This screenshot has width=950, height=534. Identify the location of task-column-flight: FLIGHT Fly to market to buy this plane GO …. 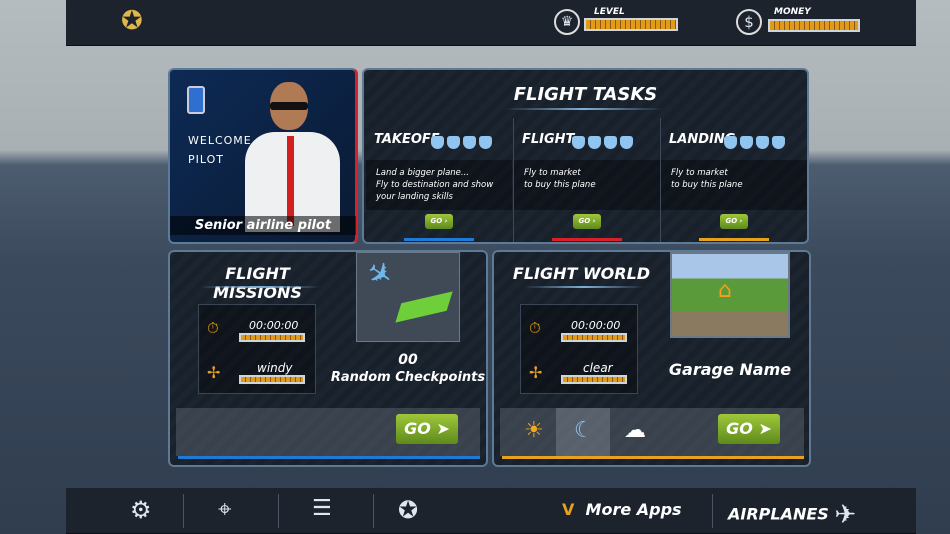
(586, 180).